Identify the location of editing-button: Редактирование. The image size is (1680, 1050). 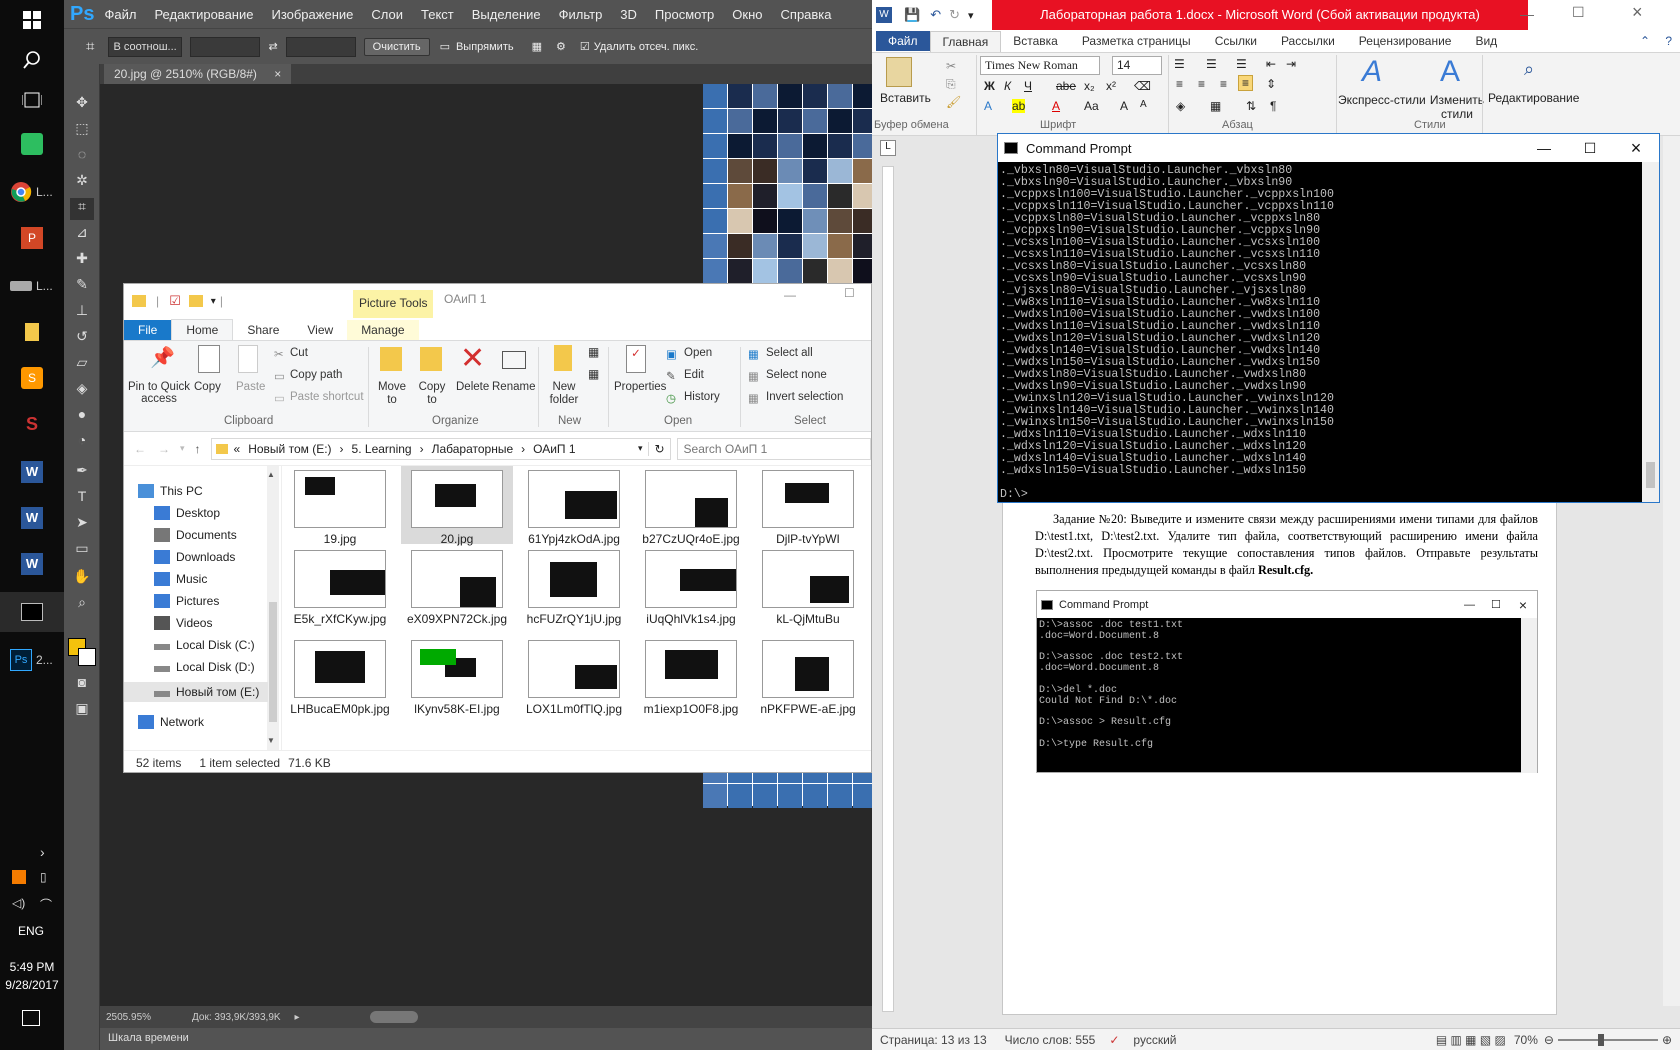
(1533, 98).